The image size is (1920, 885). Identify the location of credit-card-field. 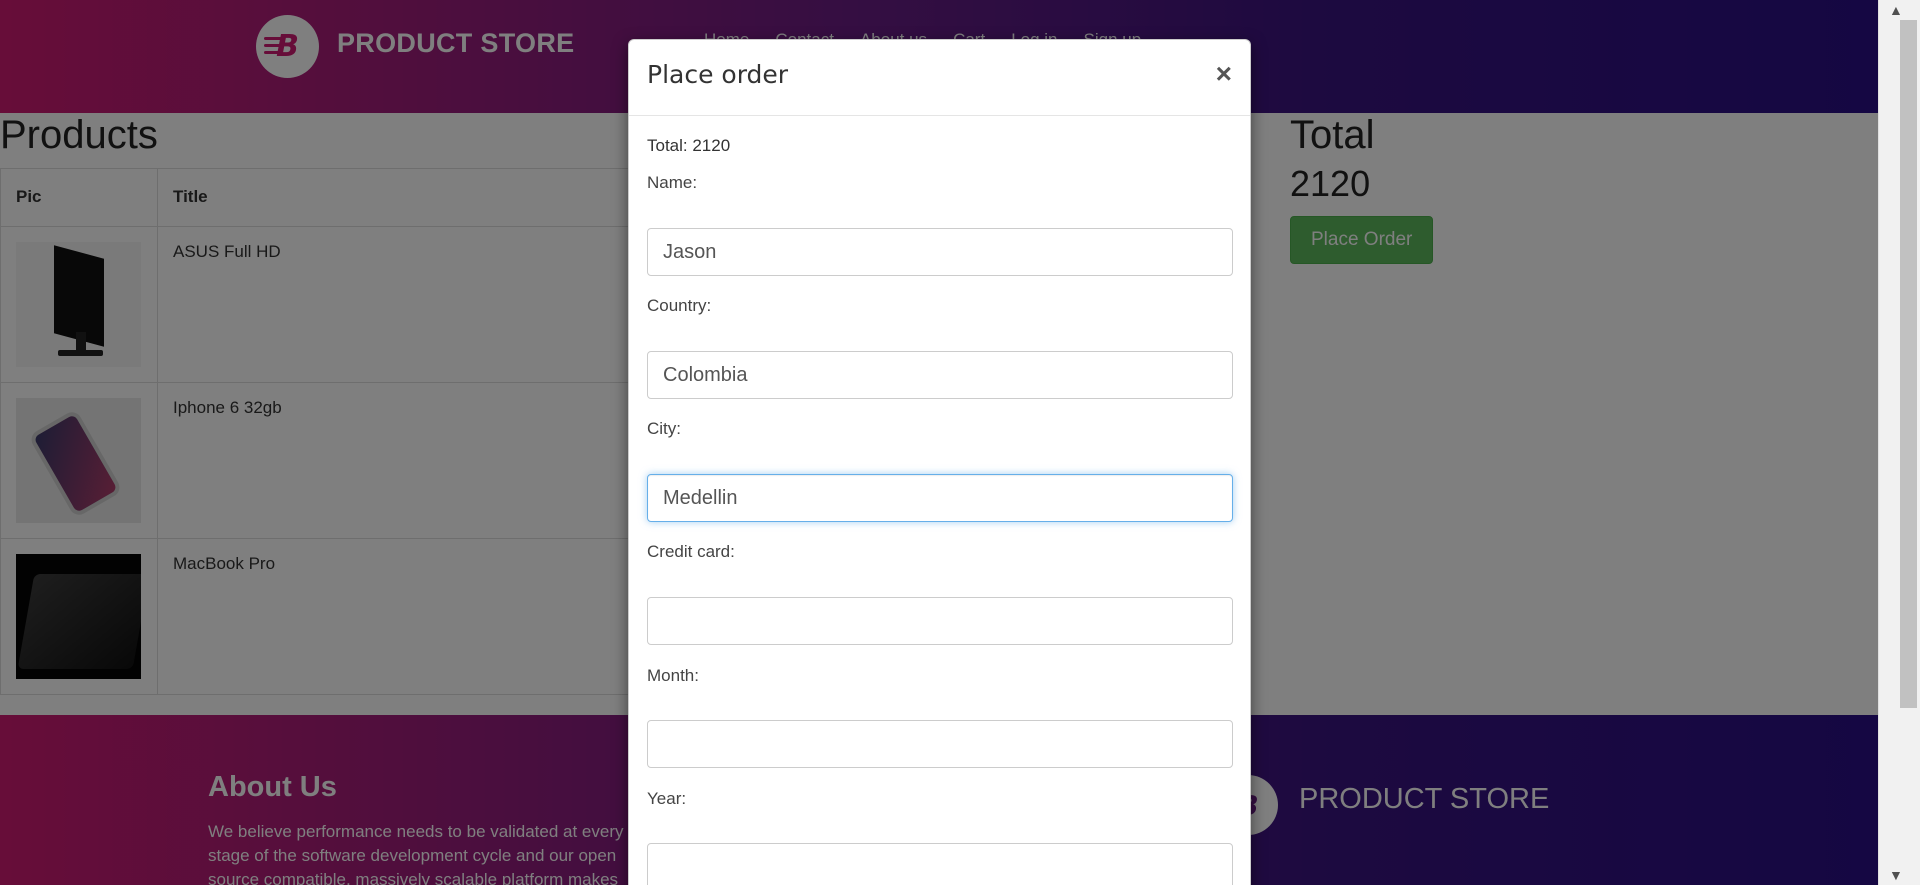
(940, 621).